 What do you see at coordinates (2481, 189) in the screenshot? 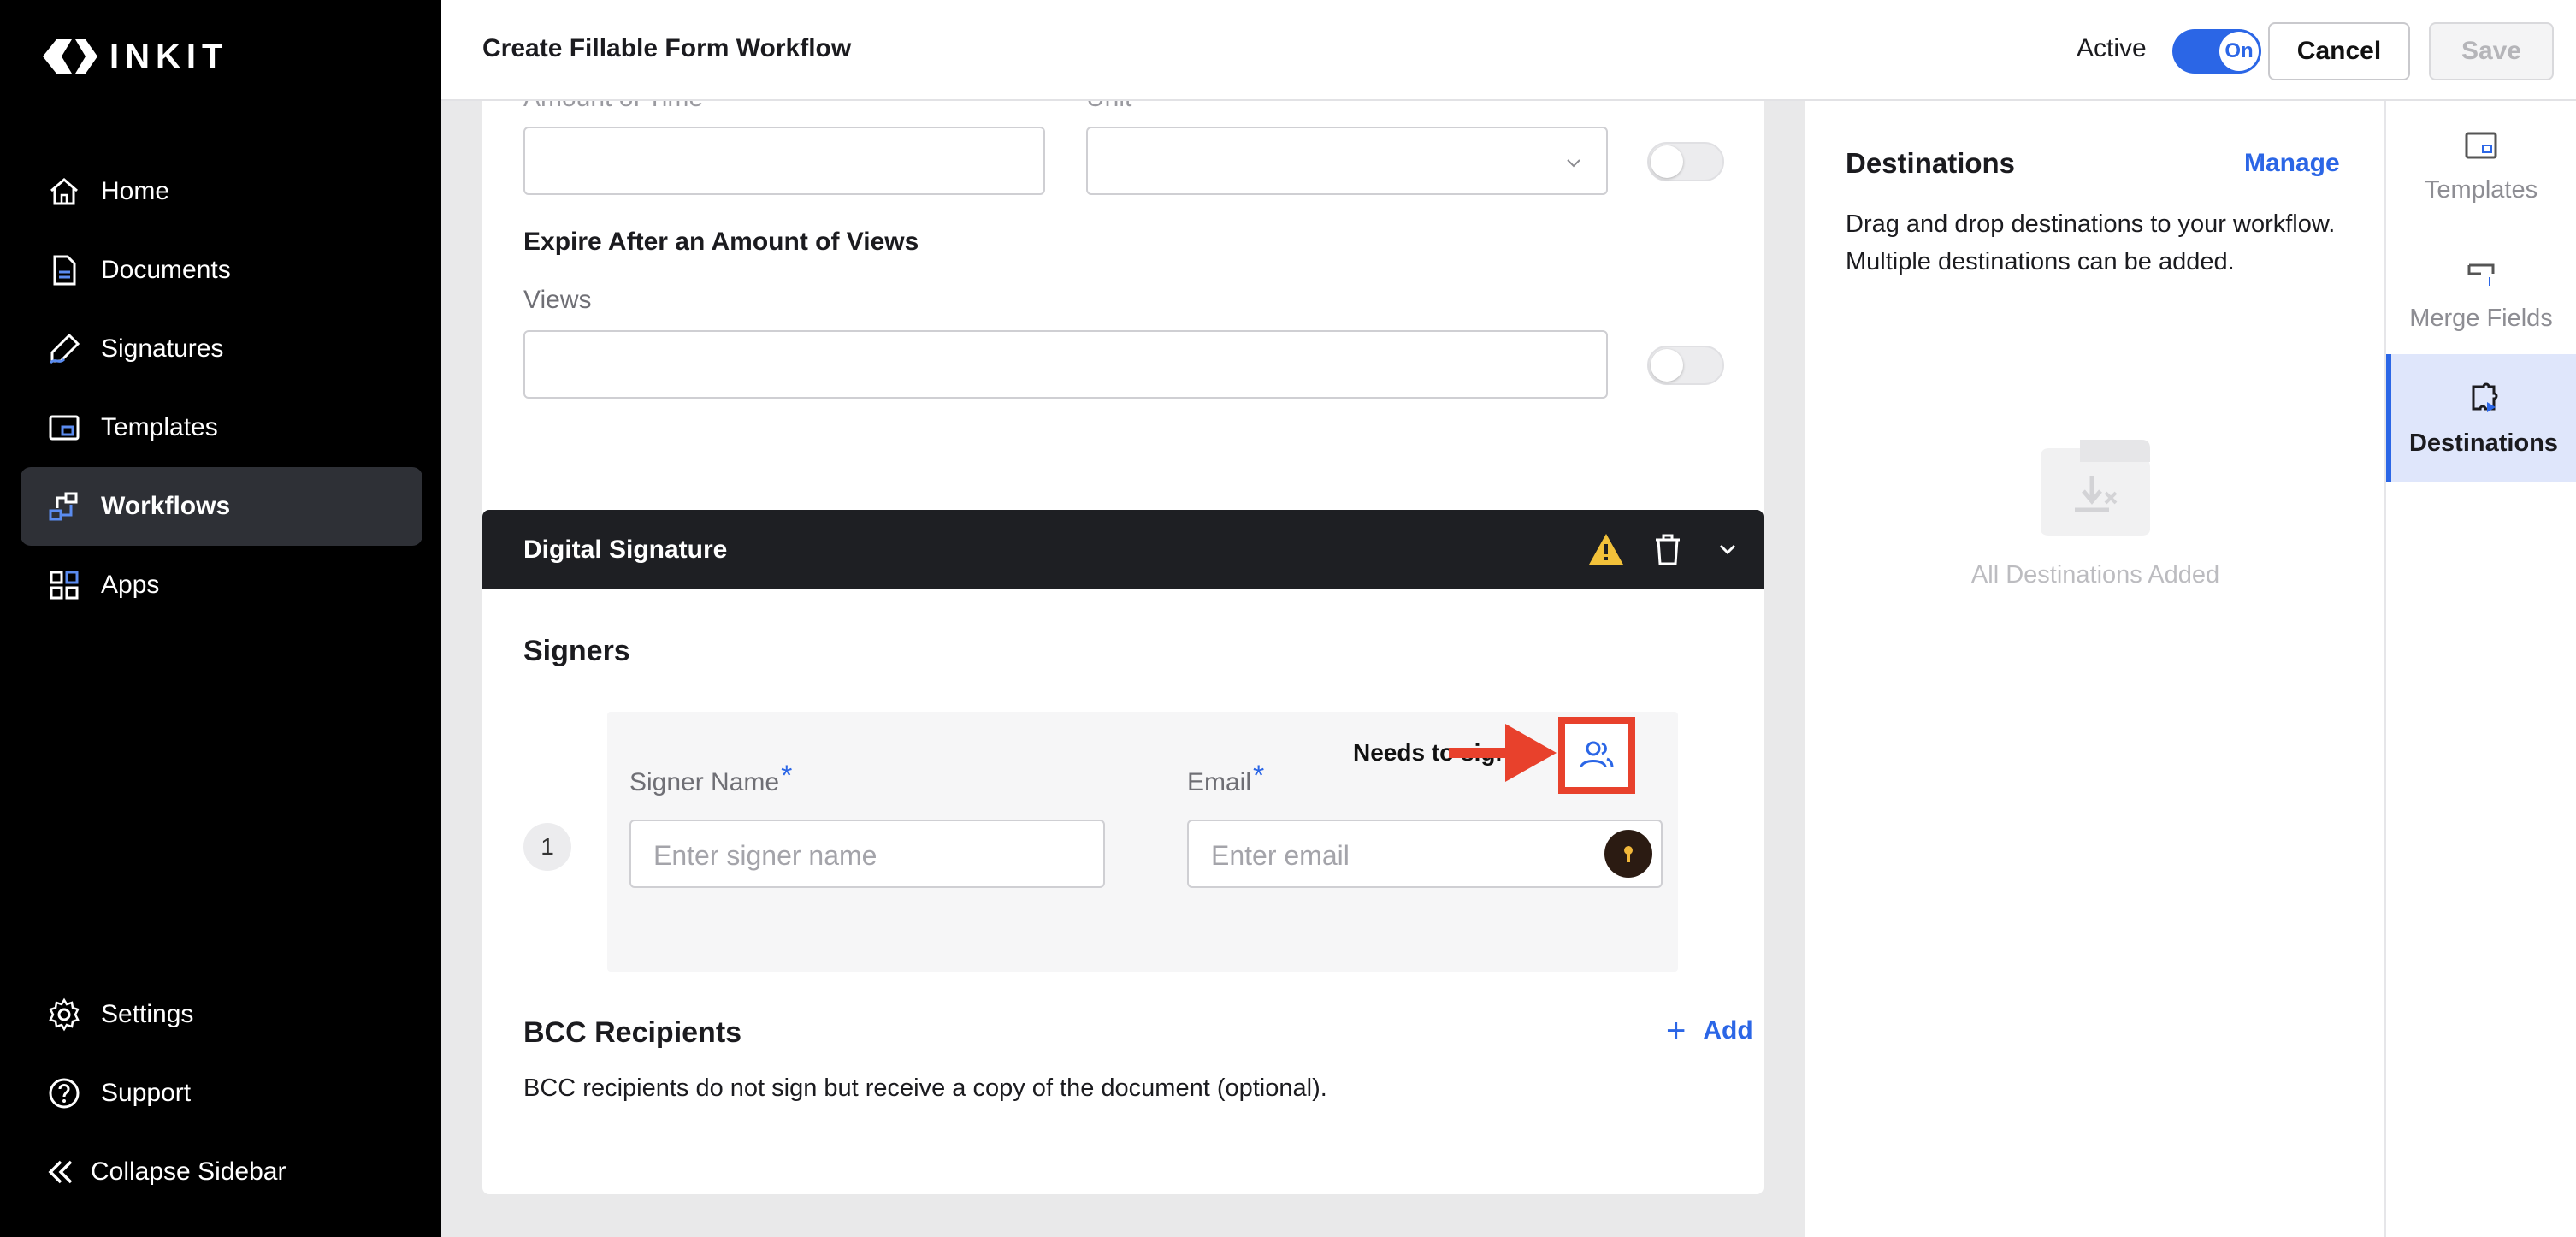
I see `tab-label: Templates` at bounding box center [2481, 189].